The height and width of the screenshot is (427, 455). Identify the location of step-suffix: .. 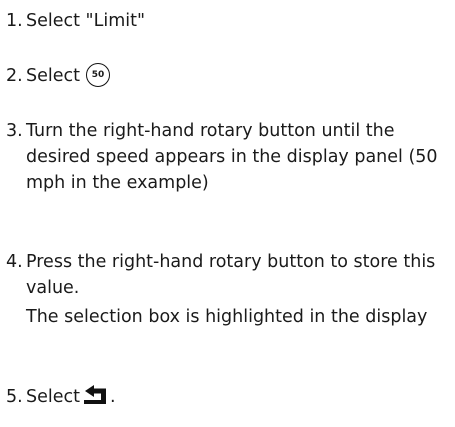
(113, 397).